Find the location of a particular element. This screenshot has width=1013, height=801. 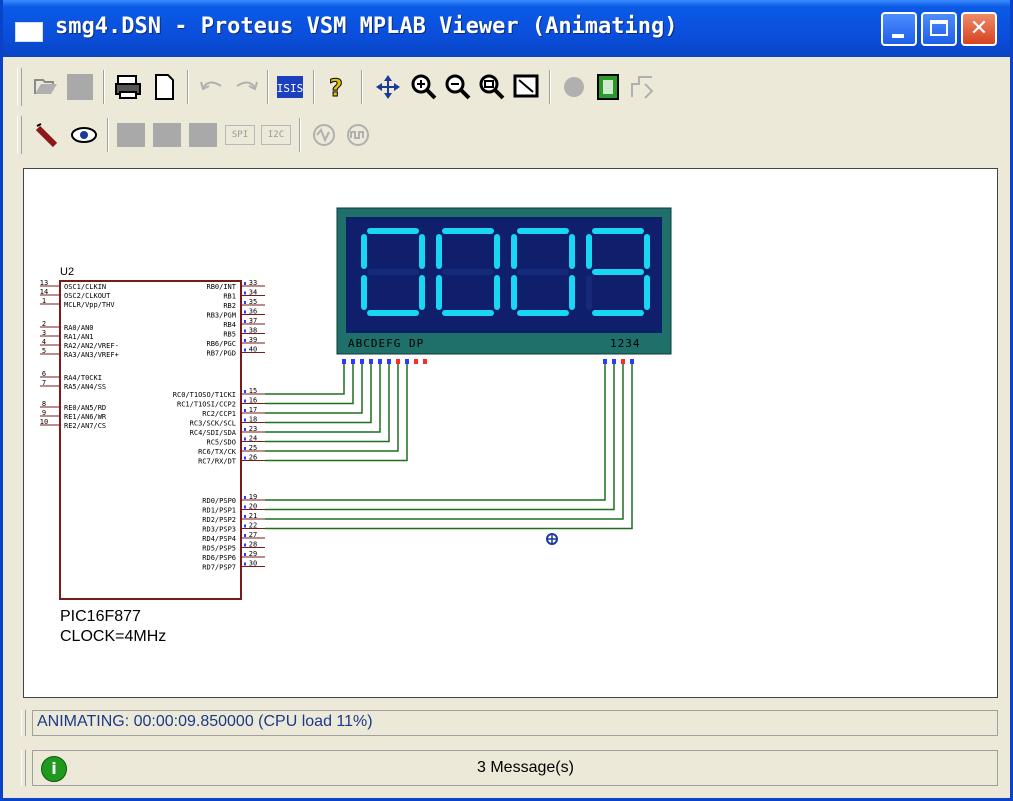

gray2-icon is located at coordinates (167, 135).